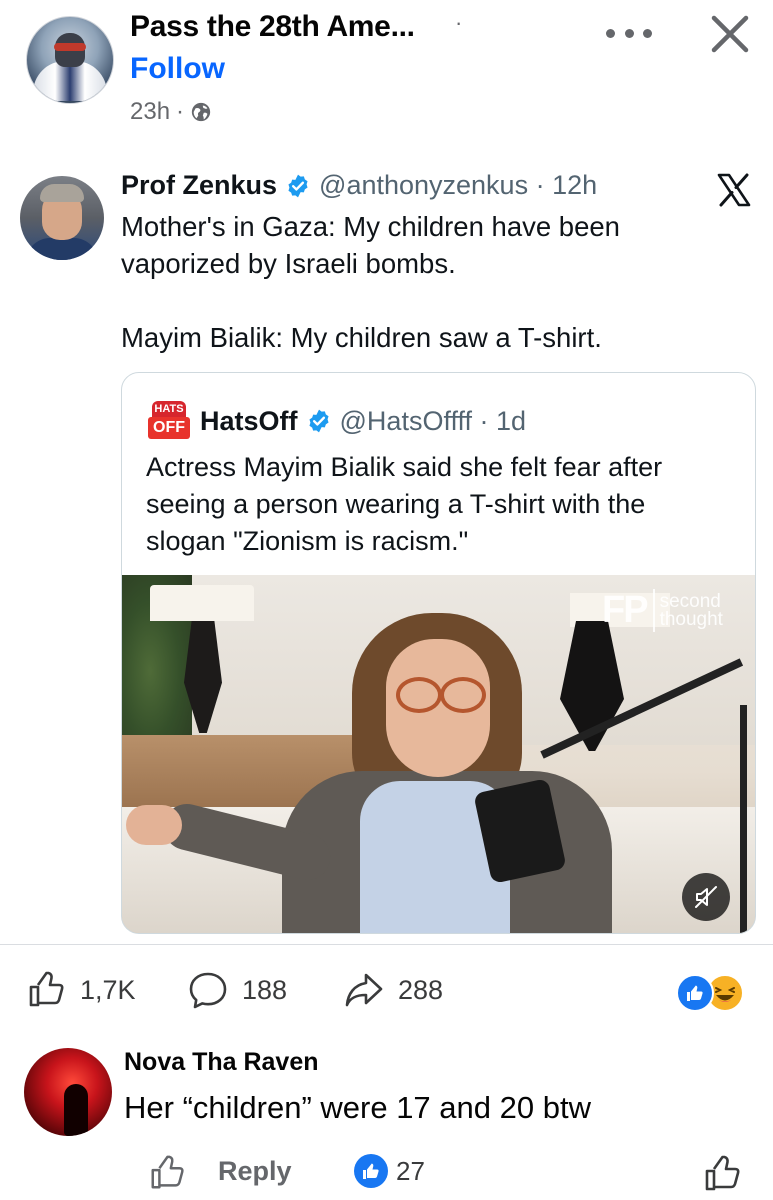 The image size is (773, 1200). Describe the element at coordinates (628, 610) in the screenshot. I see `watermark-brand: FP` at that location.